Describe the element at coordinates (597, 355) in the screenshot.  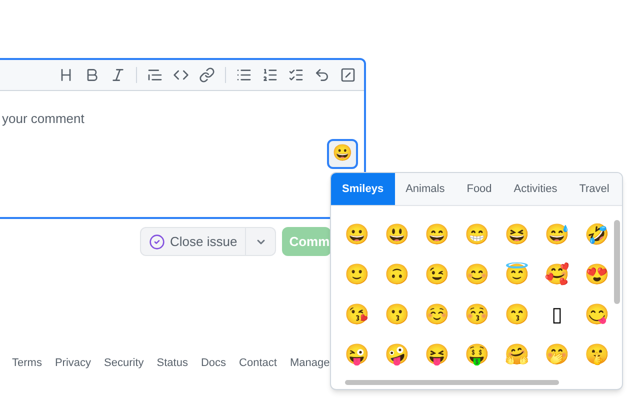
I see `emoji: 🤫` at that location.